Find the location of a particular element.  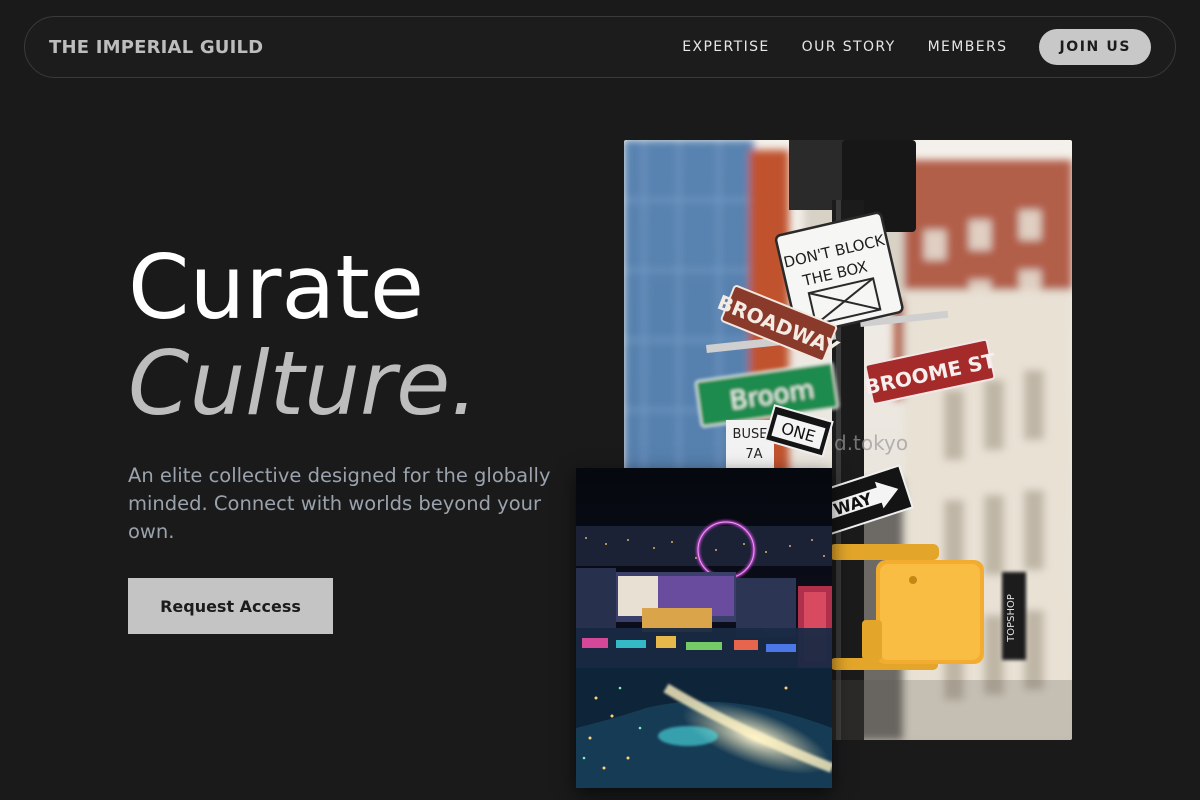

bus-sign-text: BUSE is located at coordinates (750, 434).